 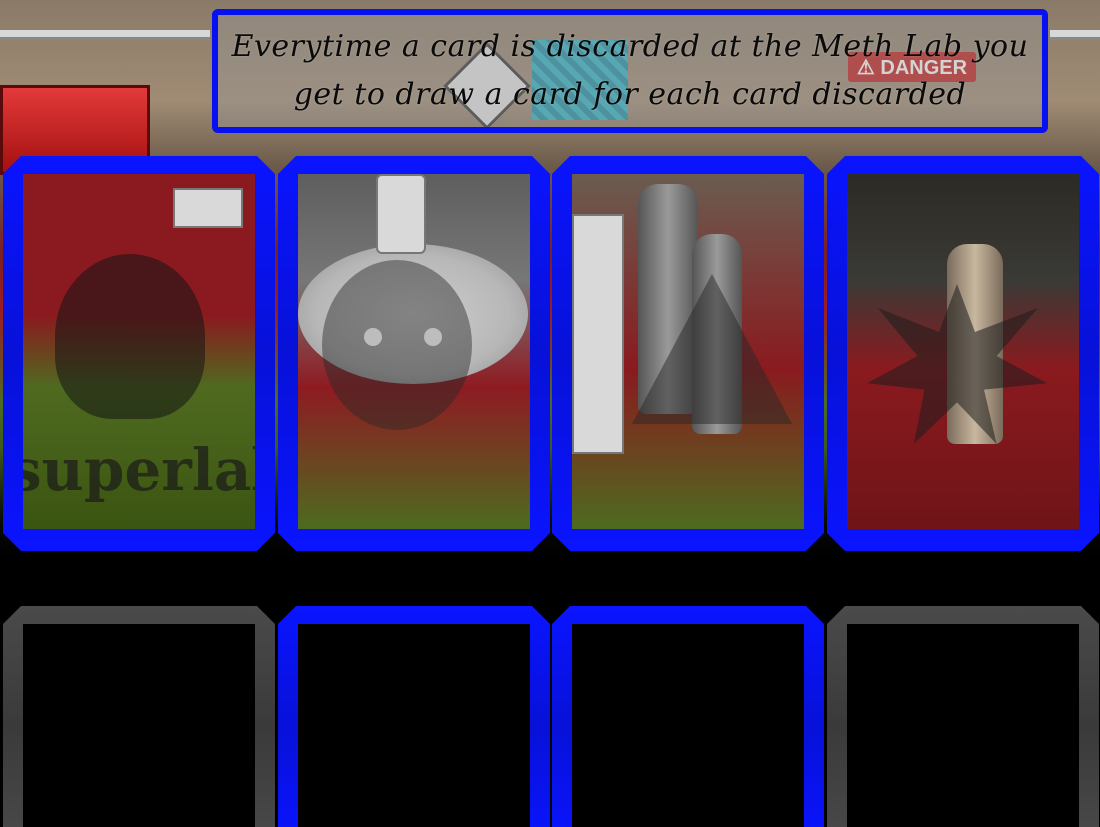 I want to click on card-art: superlab, so click(x=139, y=351).